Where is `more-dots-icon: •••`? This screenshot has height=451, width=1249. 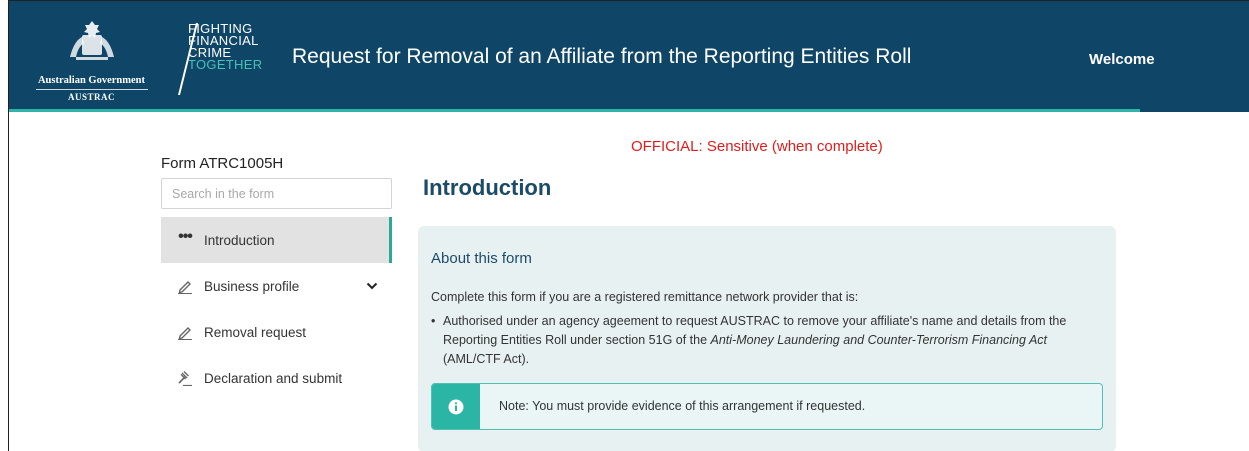
more-dots-icon: ••• is located at coordinates (185, 236).